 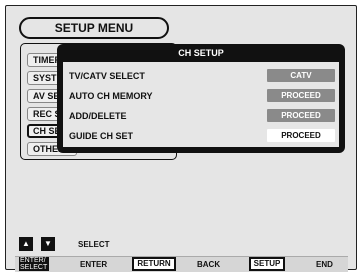 What do you see at coordinates (33, 260) in the screenshot?
I see `enter-key-line1: ENTER/` at bounding box center [33, 260].